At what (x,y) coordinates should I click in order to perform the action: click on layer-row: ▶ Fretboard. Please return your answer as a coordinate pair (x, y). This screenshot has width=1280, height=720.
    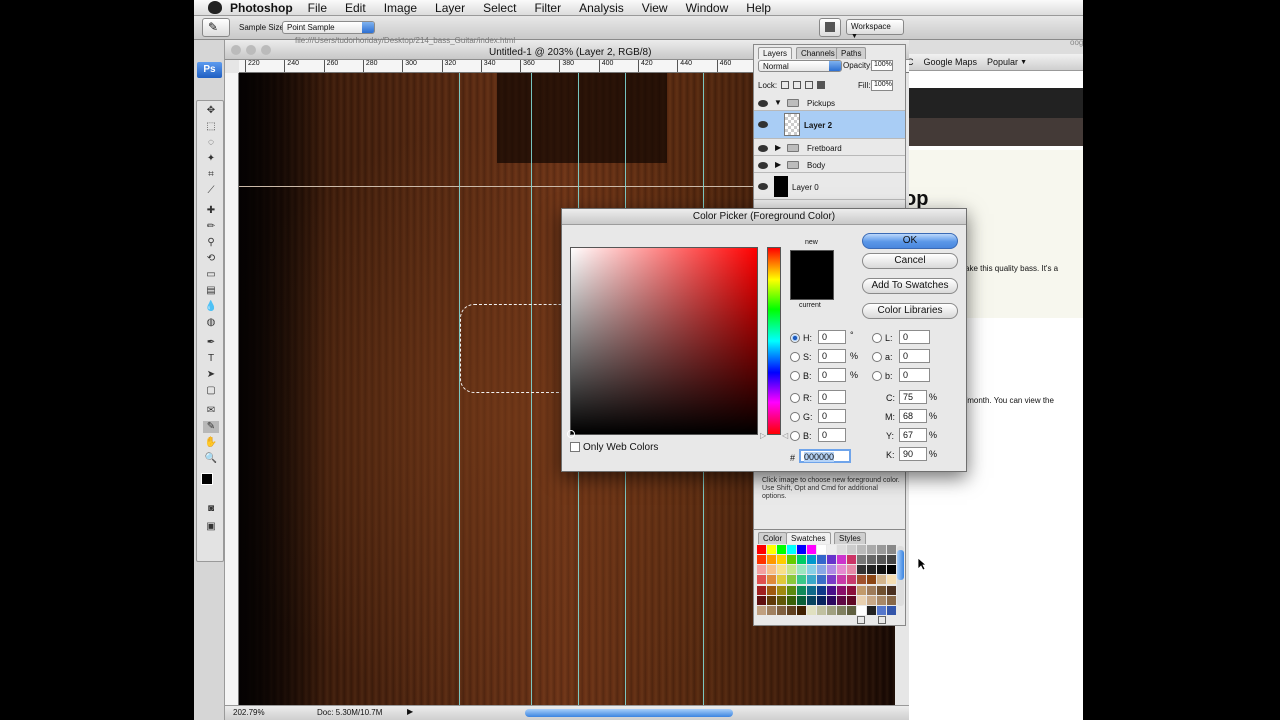
    Looking at the image, I should click on (829, 148).